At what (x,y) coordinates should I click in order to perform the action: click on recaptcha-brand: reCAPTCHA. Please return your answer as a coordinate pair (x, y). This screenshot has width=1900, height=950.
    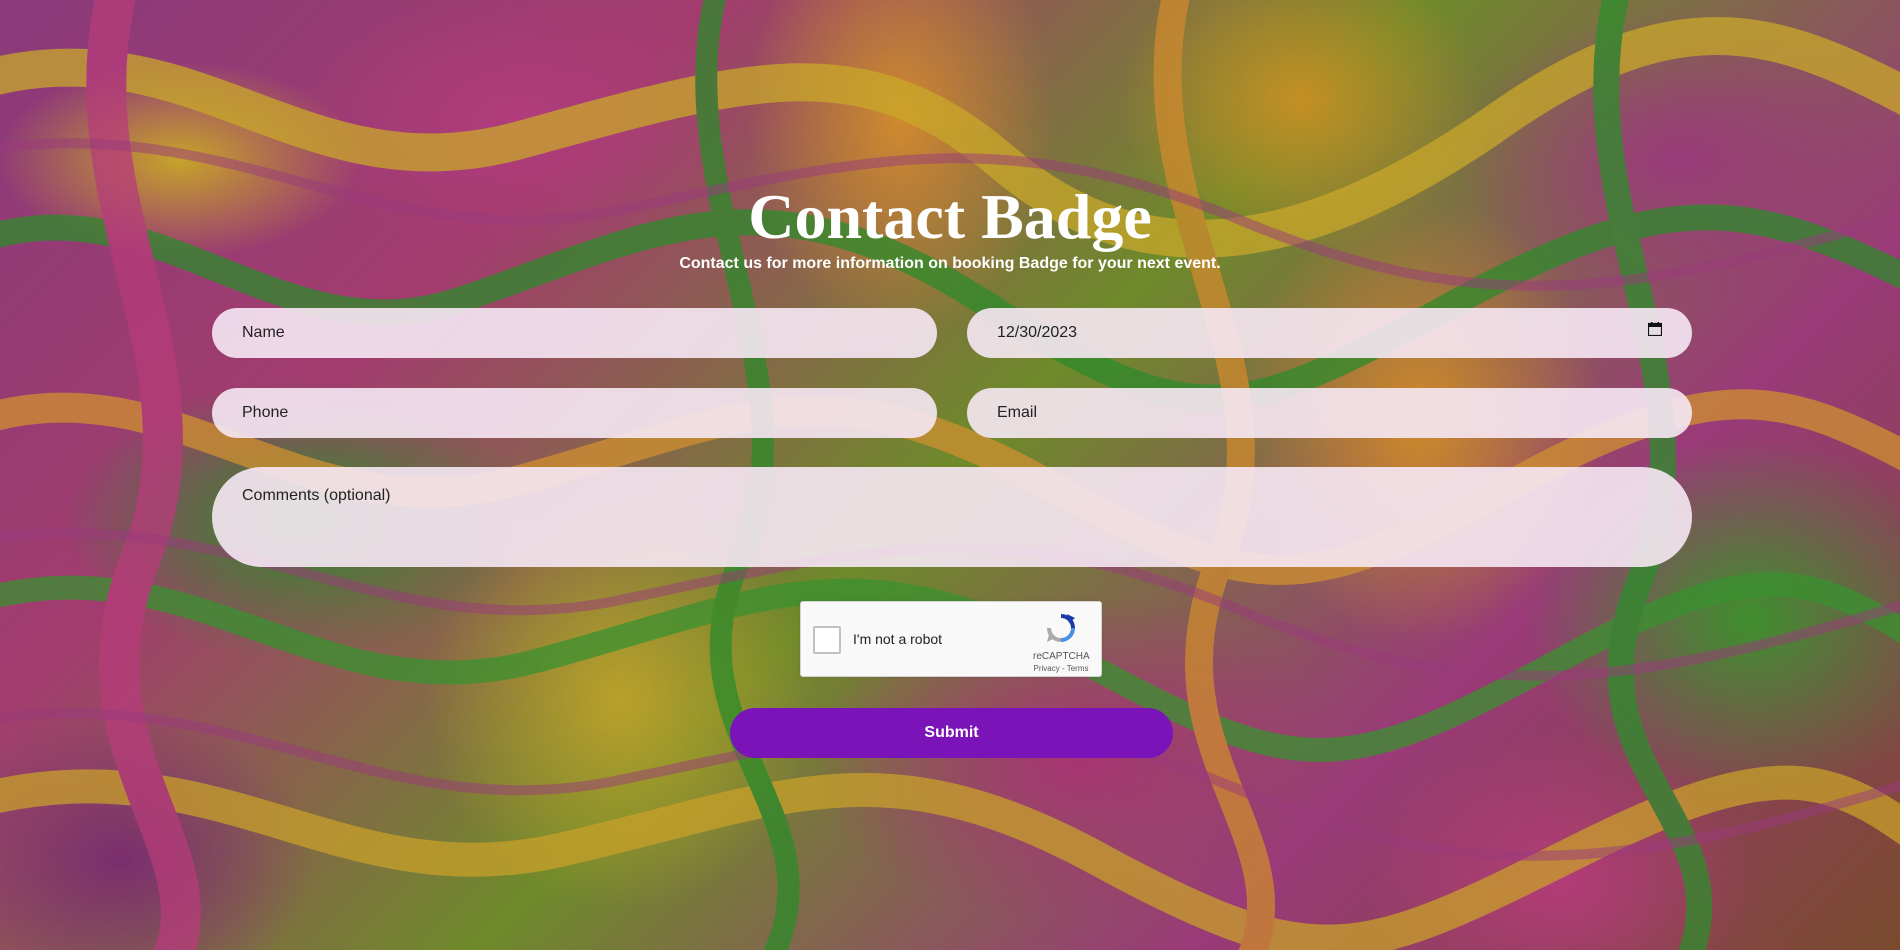
    Looking at the image, I should click on (1061, 656).